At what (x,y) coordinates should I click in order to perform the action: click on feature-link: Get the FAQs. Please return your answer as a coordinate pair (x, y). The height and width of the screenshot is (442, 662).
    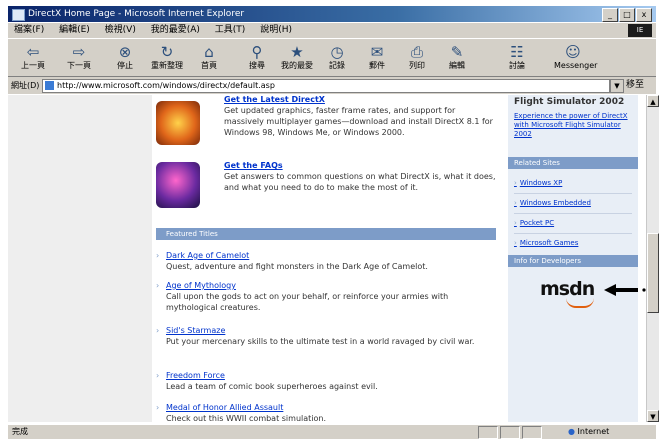
    Looking at the image, I should click on (360, 165).